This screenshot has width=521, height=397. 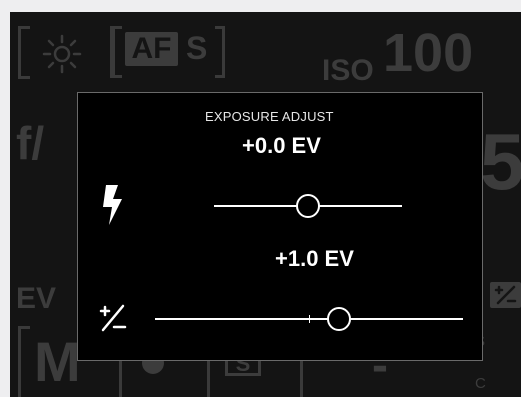 I want to click on exposure-slider-handle, so click(x=339, y=319).